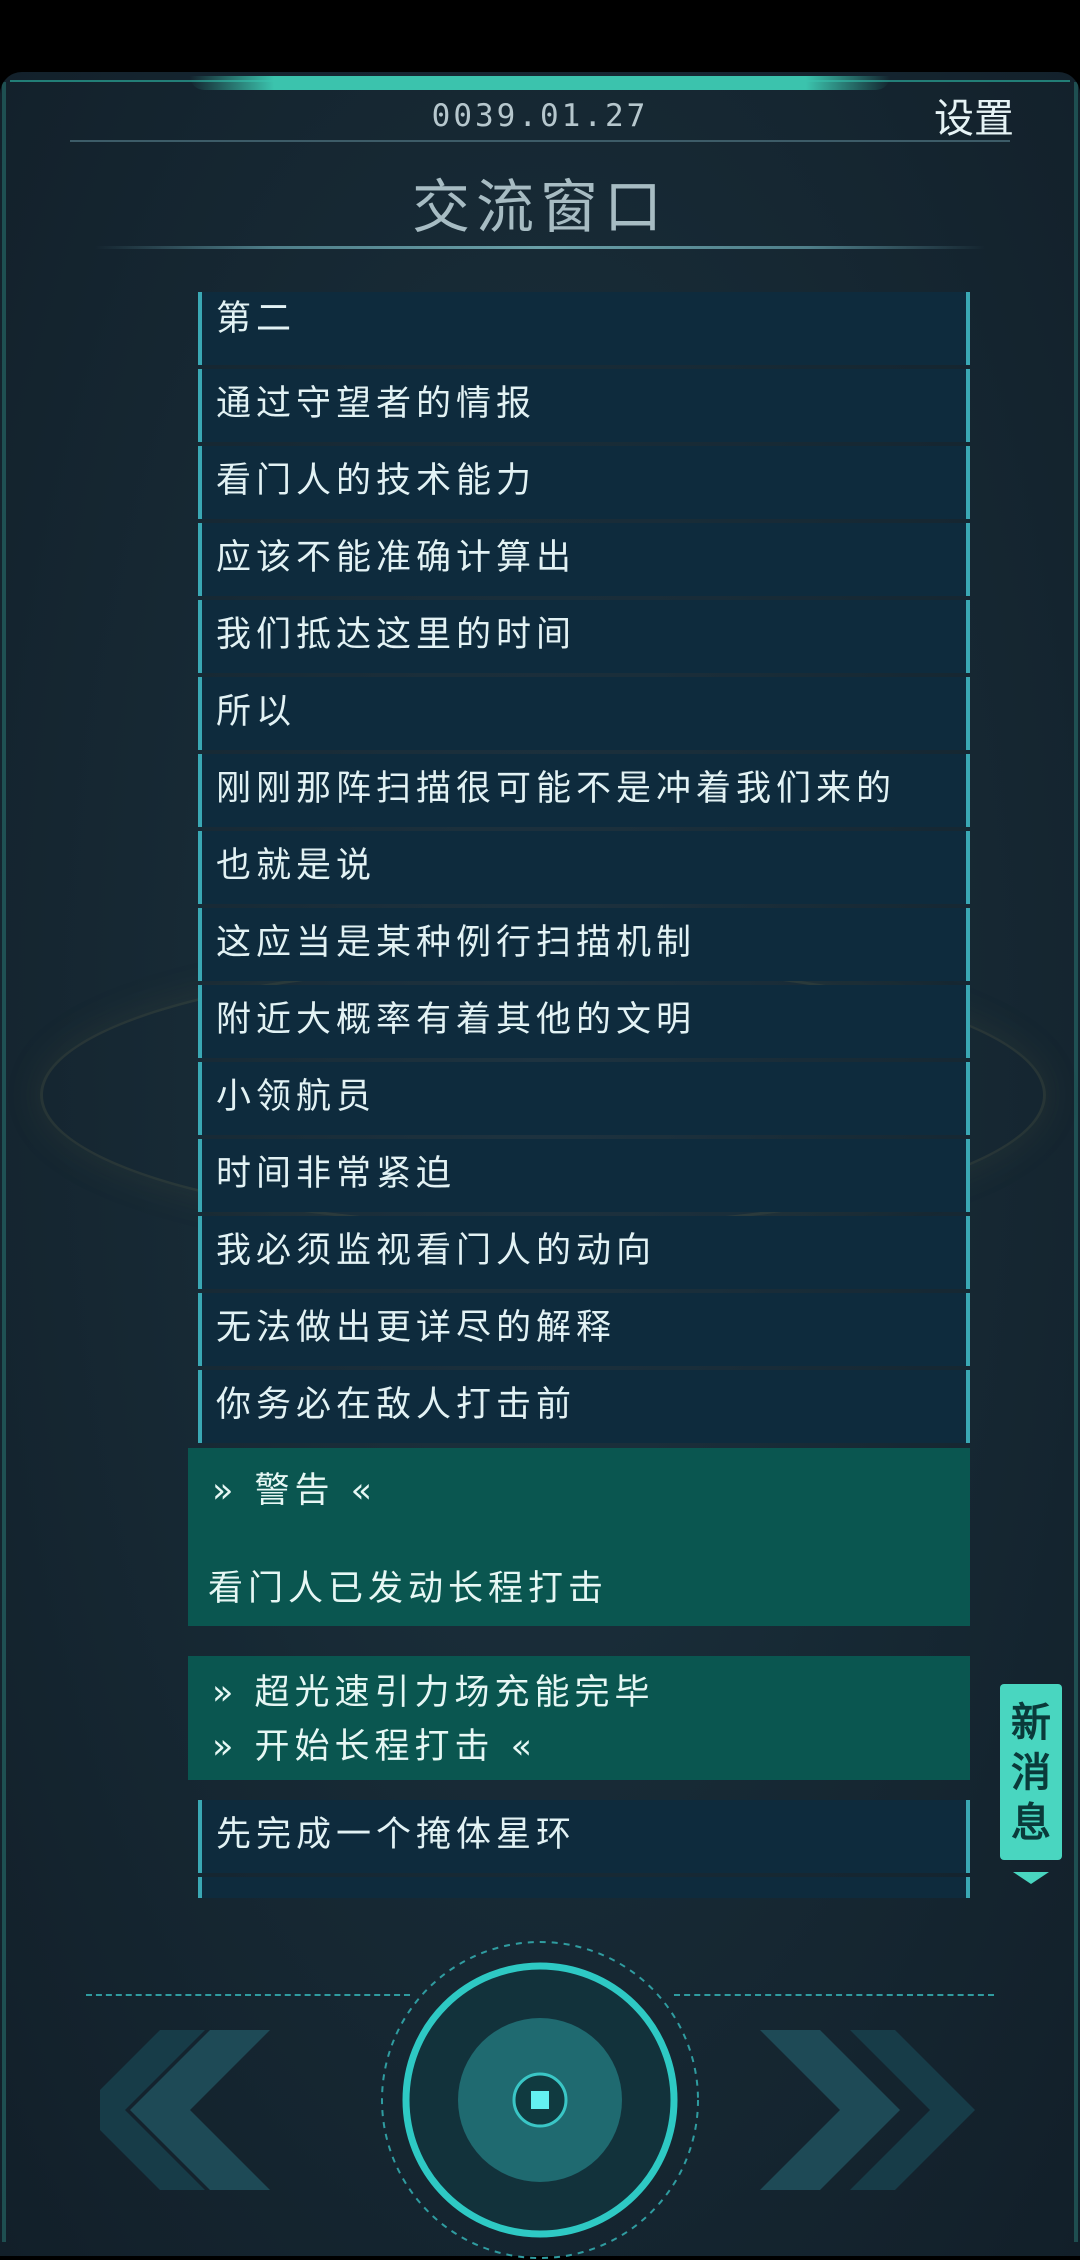 This screenshot has height=2260, width=1080. Describe the element at coordinates (556, 789) in the screenshot. I see `chat-message-text: 刚刚那阵扫描很可能不是冲着我们来的` at that location.